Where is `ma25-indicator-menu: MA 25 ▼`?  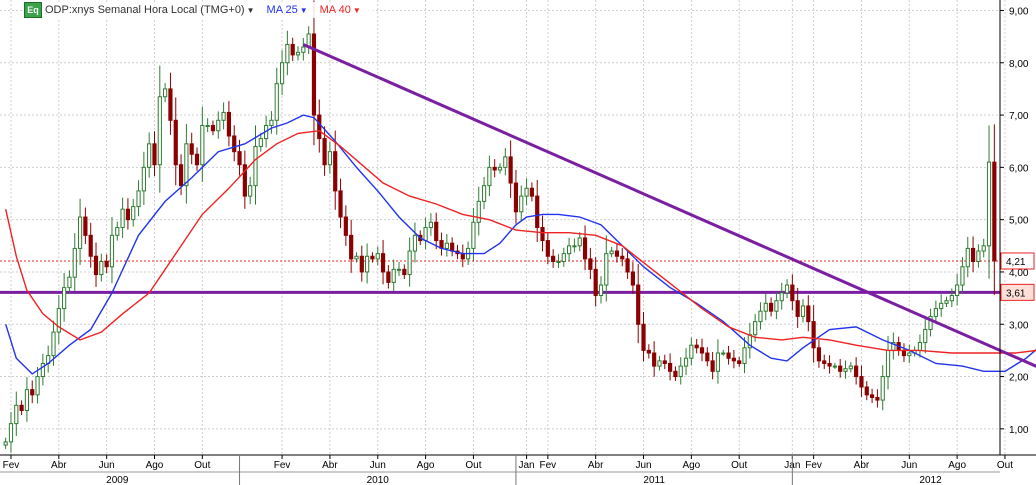 ma25-indicator-menu: MA 25 ▼ is located at coordinates (287, 10).